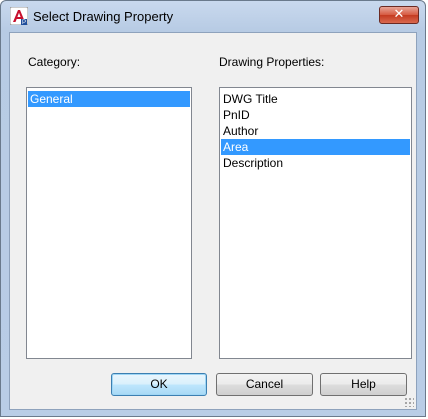 This screenshot has width=428, height=419. Describe the element at coordinates (54, 62) in the screenshot. I see `category-label: Category:` at that location.